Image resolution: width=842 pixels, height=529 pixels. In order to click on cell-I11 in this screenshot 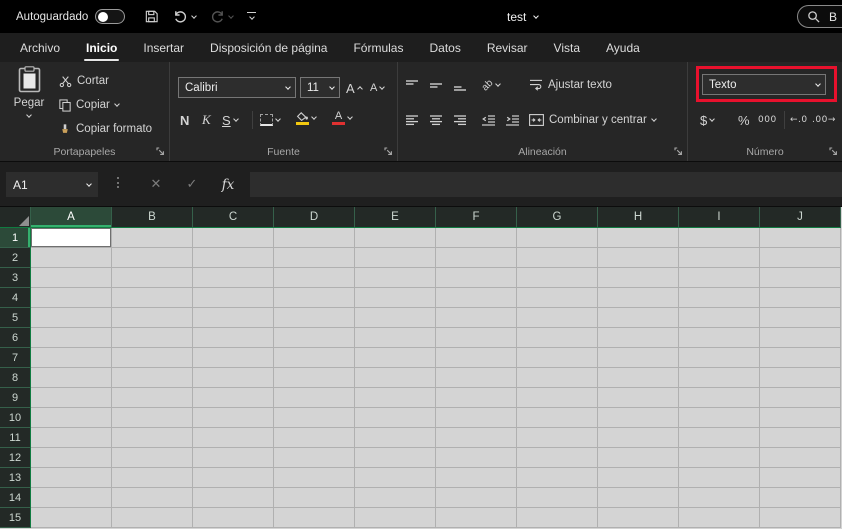, I will do `click(719, 438)`.